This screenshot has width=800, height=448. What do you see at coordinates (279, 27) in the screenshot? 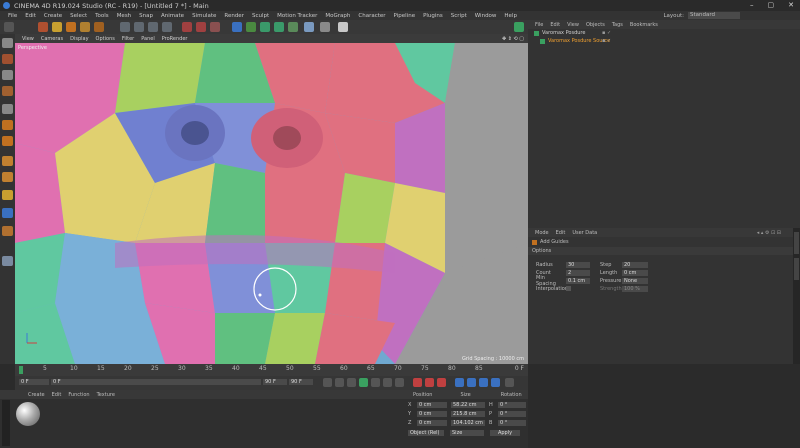
I see `array-icon` at bounding box center [279, 27].